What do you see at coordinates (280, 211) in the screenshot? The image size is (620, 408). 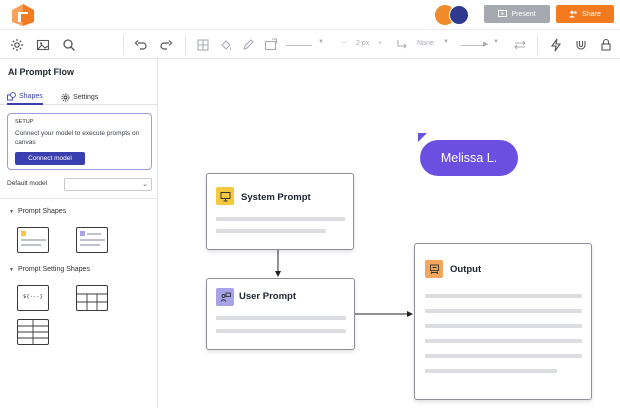 I see `system-prompt-card: System Prompt` at bounding box center [280, 211].